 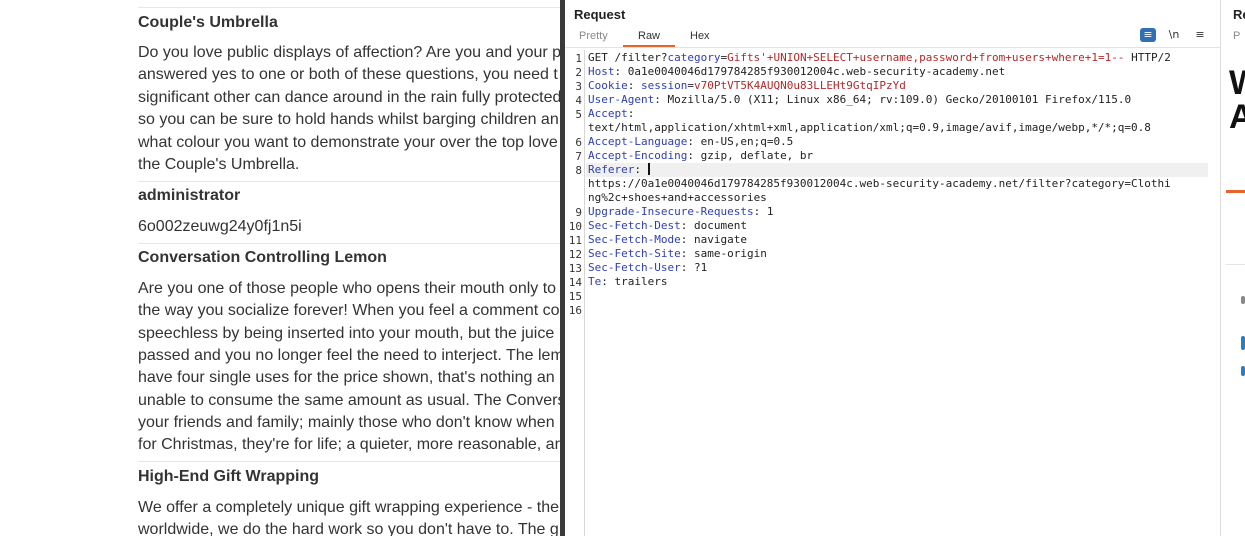 What do you see at coordinates (228, 477) in the screenshot?
I see `product-title: High-End Gift Wrapping` at bounding box center [228, 477].